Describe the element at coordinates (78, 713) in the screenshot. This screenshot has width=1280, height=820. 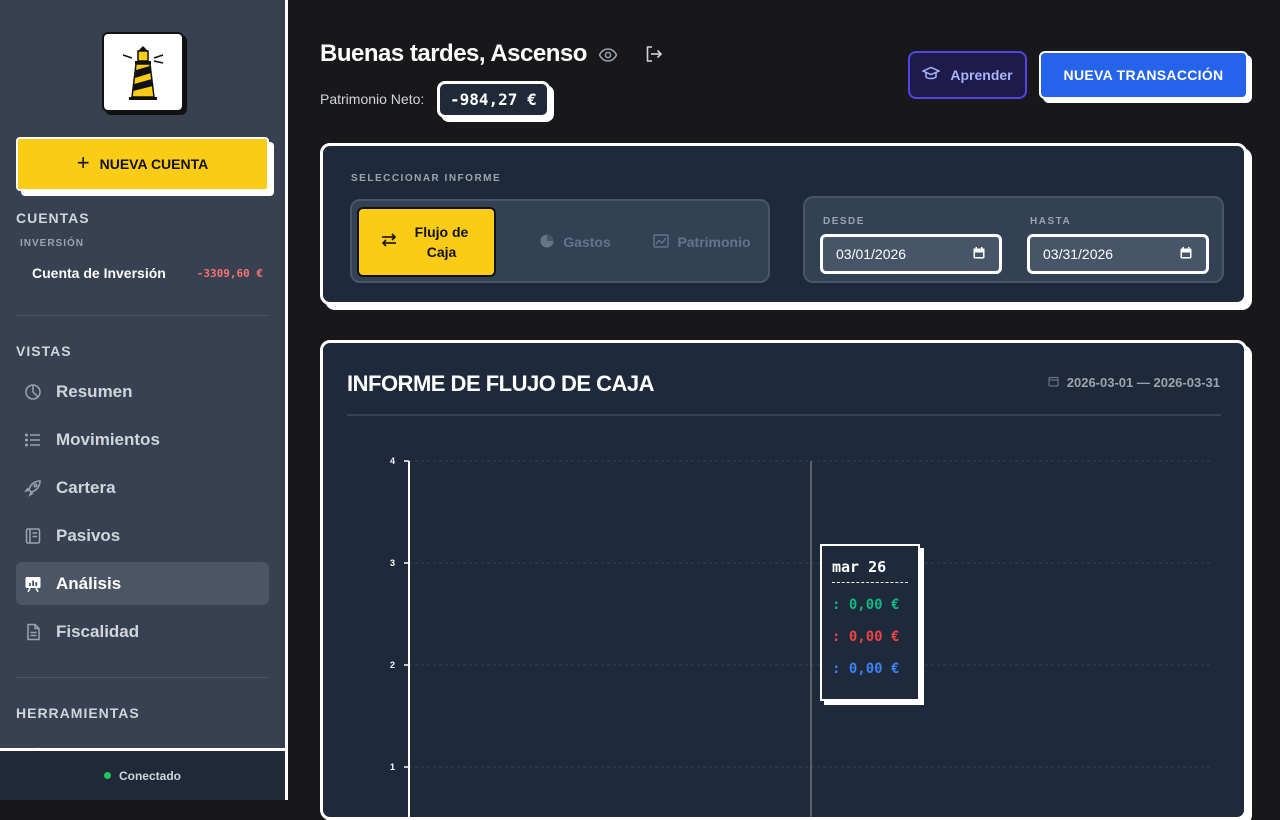
I see `tools-section-title: HERRAMIENTAS` at that location.